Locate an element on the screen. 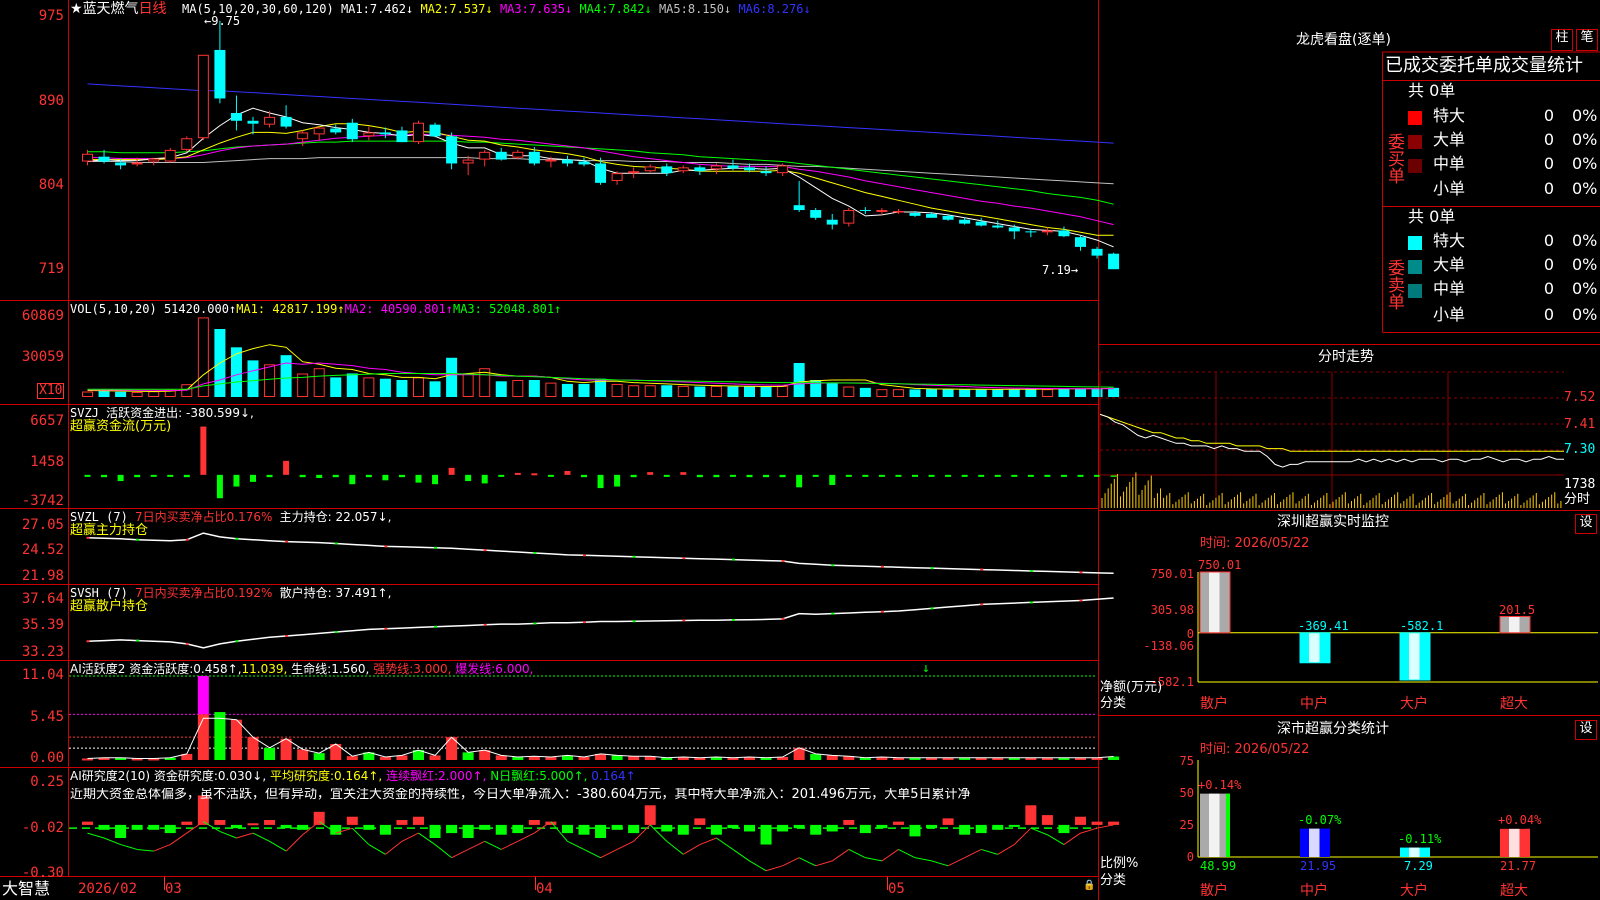 The height and width of the screenshot is (900, 1600). monitor-settings-button: 设 is located at coordinates (1586, 524).